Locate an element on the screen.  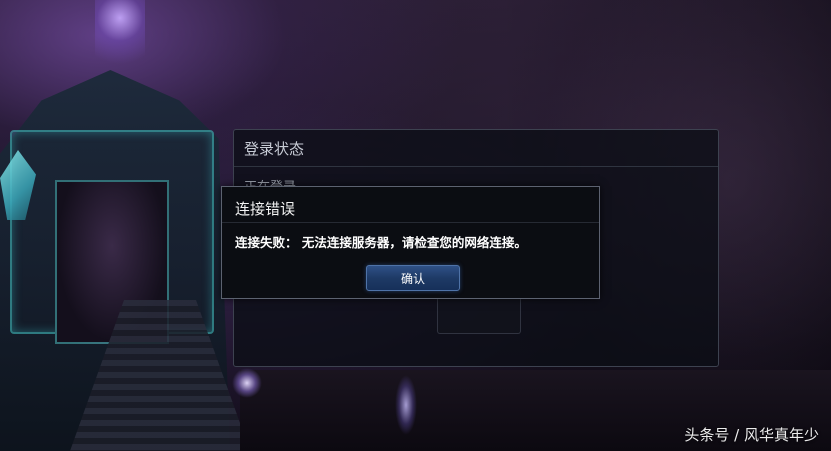
dialog-message: 连接失败： 无法连接服务器，请检查您的网络连接。 is located at coordinates (381, 242).